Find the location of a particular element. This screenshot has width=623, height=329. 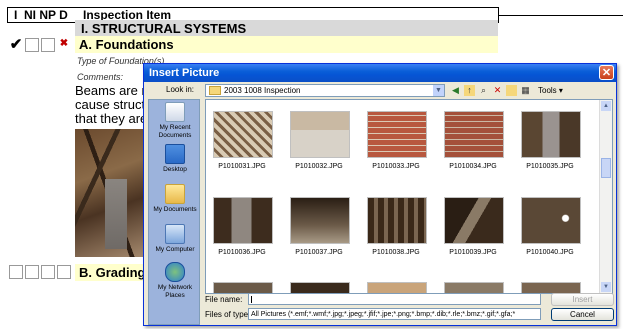

file-name-p1010037: P1010037.JPG is located at coordinates (319, 252).